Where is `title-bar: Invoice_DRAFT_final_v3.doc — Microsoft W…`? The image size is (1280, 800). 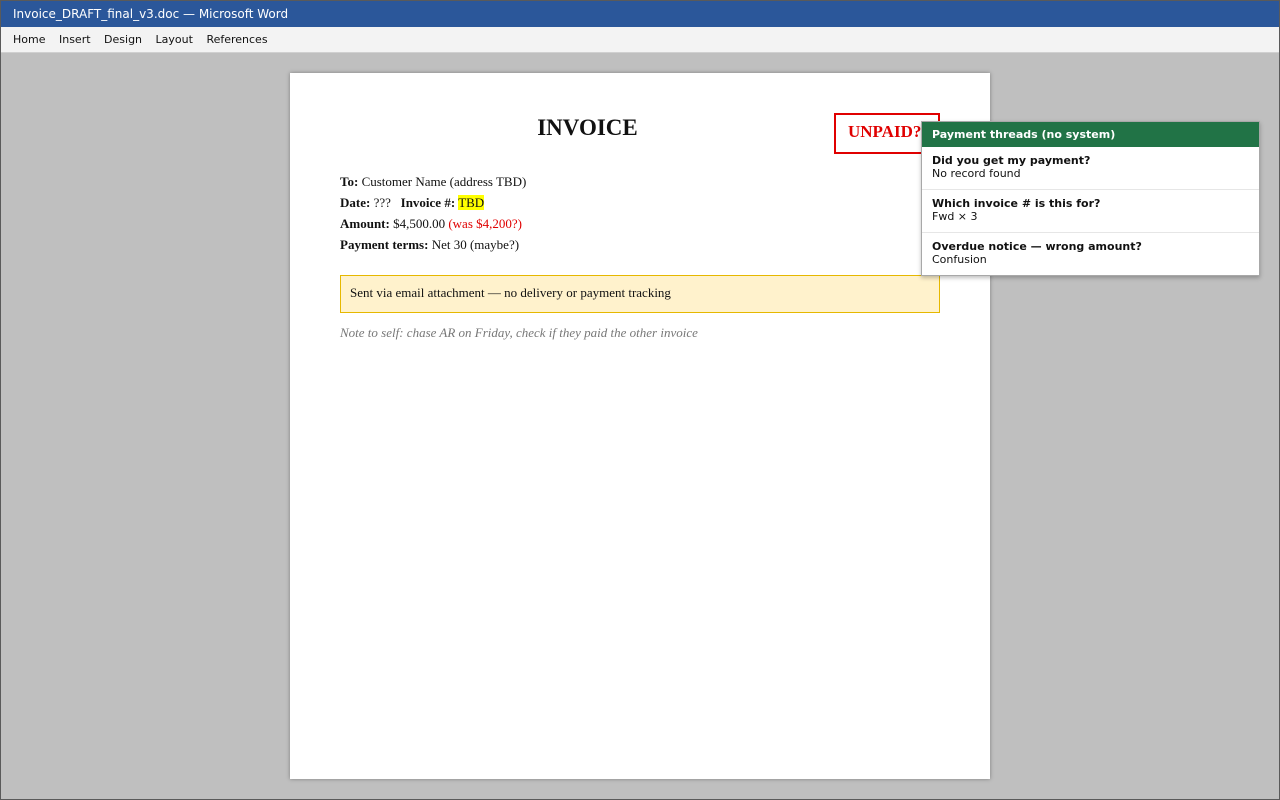 title-bar: Invoice_DRAFT_final_v3.doc — Microsoft W… is located at coordinates (640, 14).